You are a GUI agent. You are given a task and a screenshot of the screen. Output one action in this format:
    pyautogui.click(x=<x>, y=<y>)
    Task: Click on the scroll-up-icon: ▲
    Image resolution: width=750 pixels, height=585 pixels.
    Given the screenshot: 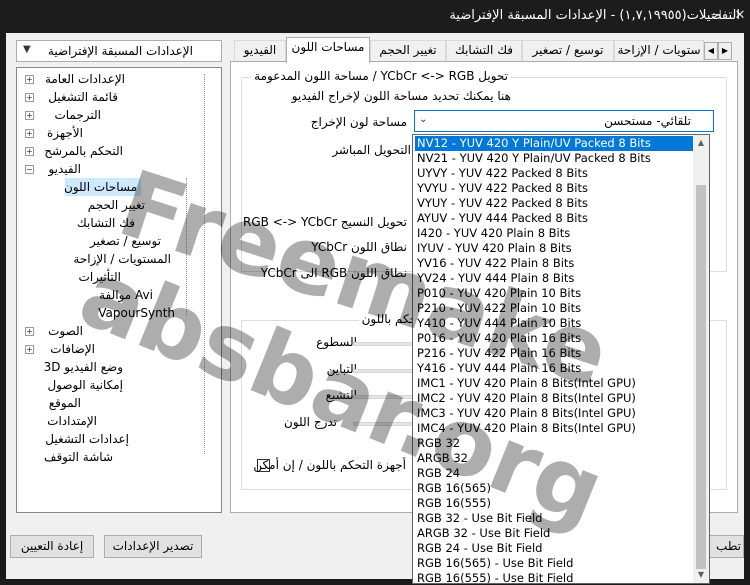 What is the action you would take?
    pyautogui.click(x=701, y=143)
    